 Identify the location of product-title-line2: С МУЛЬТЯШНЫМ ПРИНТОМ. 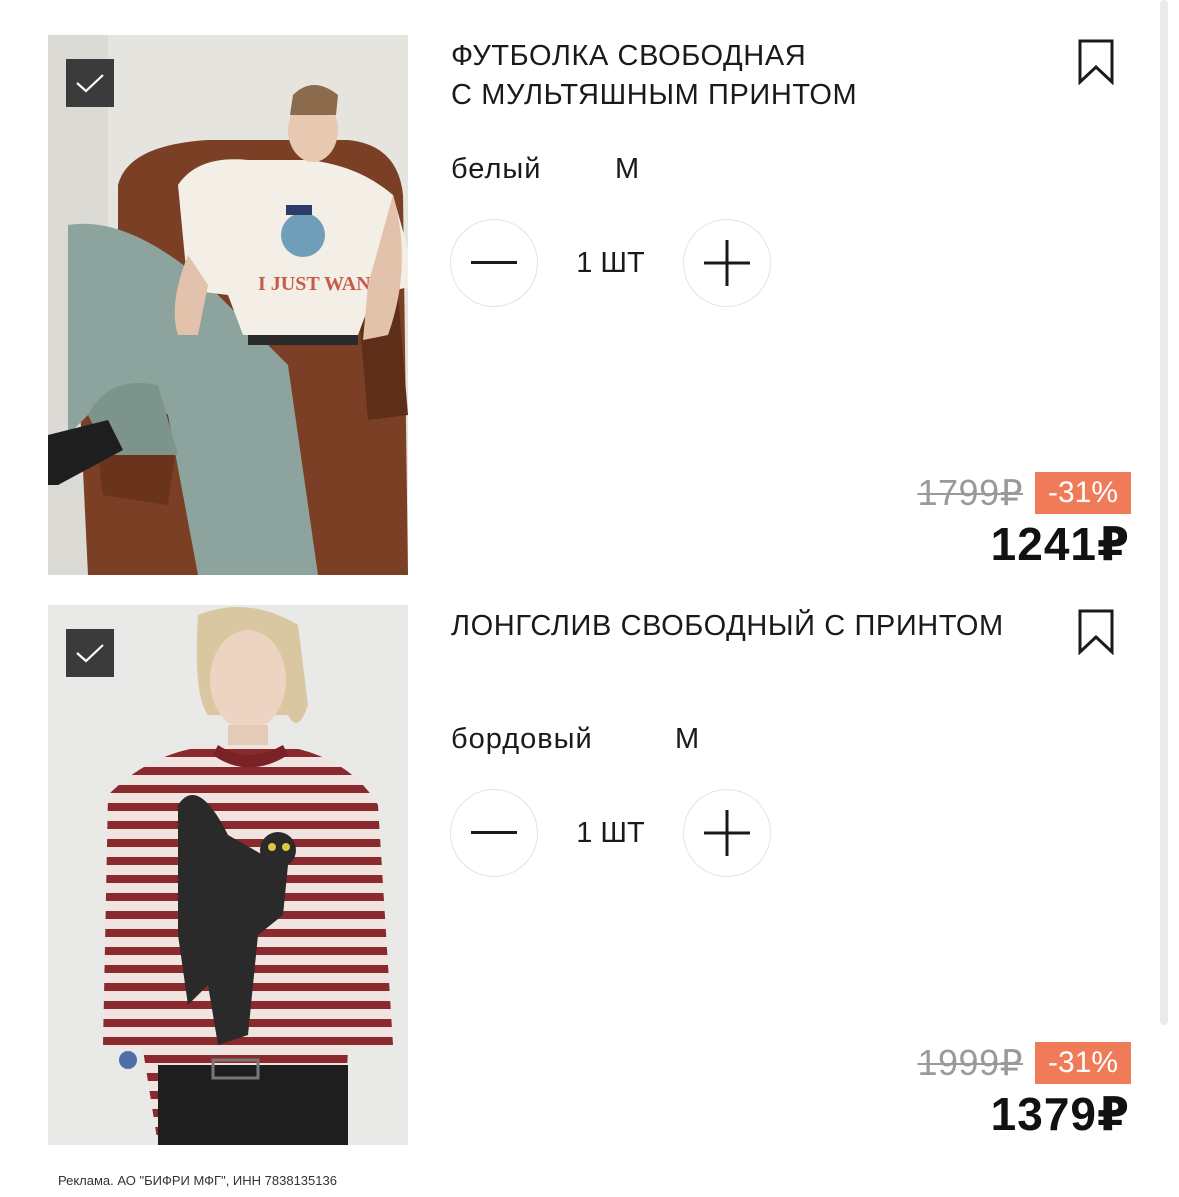
(654, 95).